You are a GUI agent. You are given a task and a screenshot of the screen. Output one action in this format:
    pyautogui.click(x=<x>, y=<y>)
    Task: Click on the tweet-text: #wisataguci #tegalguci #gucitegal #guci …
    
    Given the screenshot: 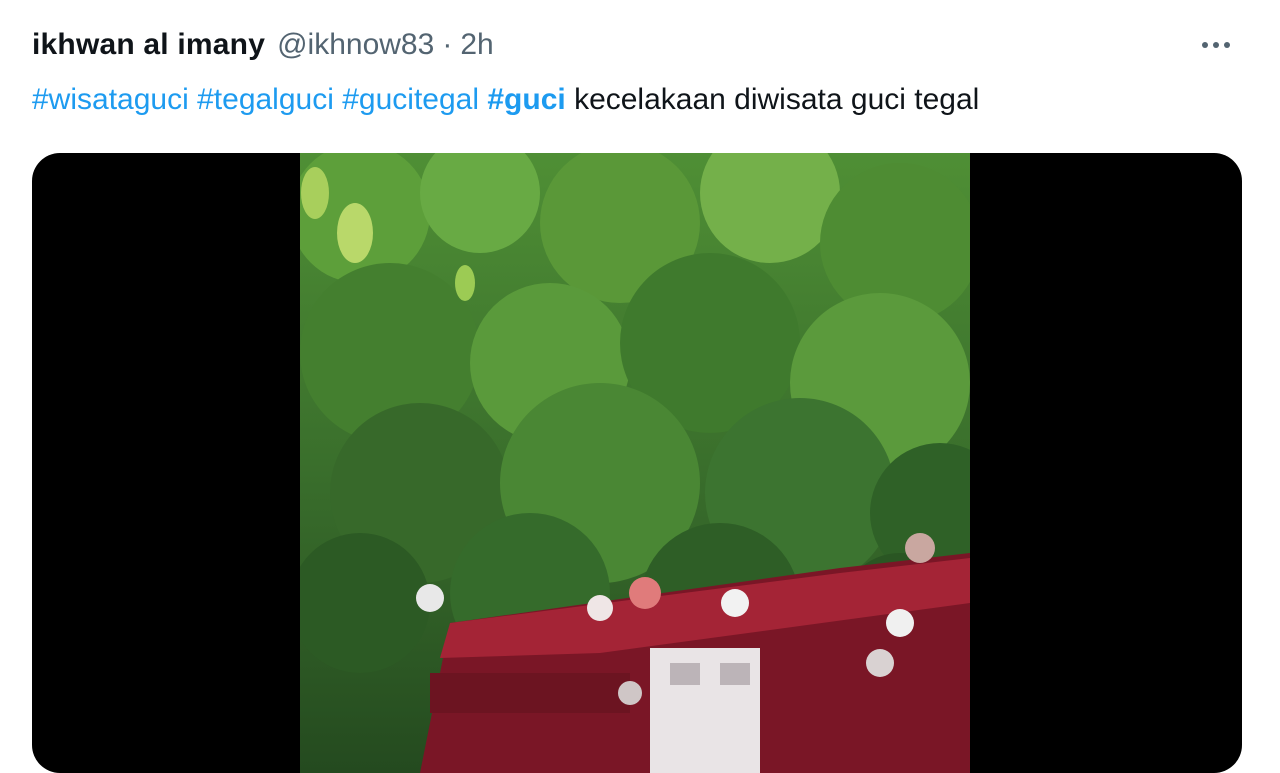 What is the action you would take?
    pyautogui.click(x=640, y=100)
    